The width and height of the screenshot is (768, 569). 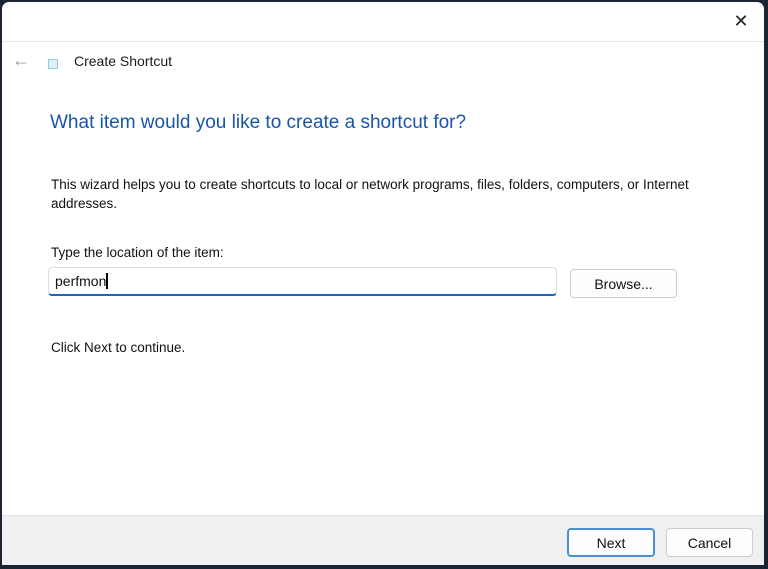 I want to click on location-input-value: perfmon, so click(x=81, y=281).